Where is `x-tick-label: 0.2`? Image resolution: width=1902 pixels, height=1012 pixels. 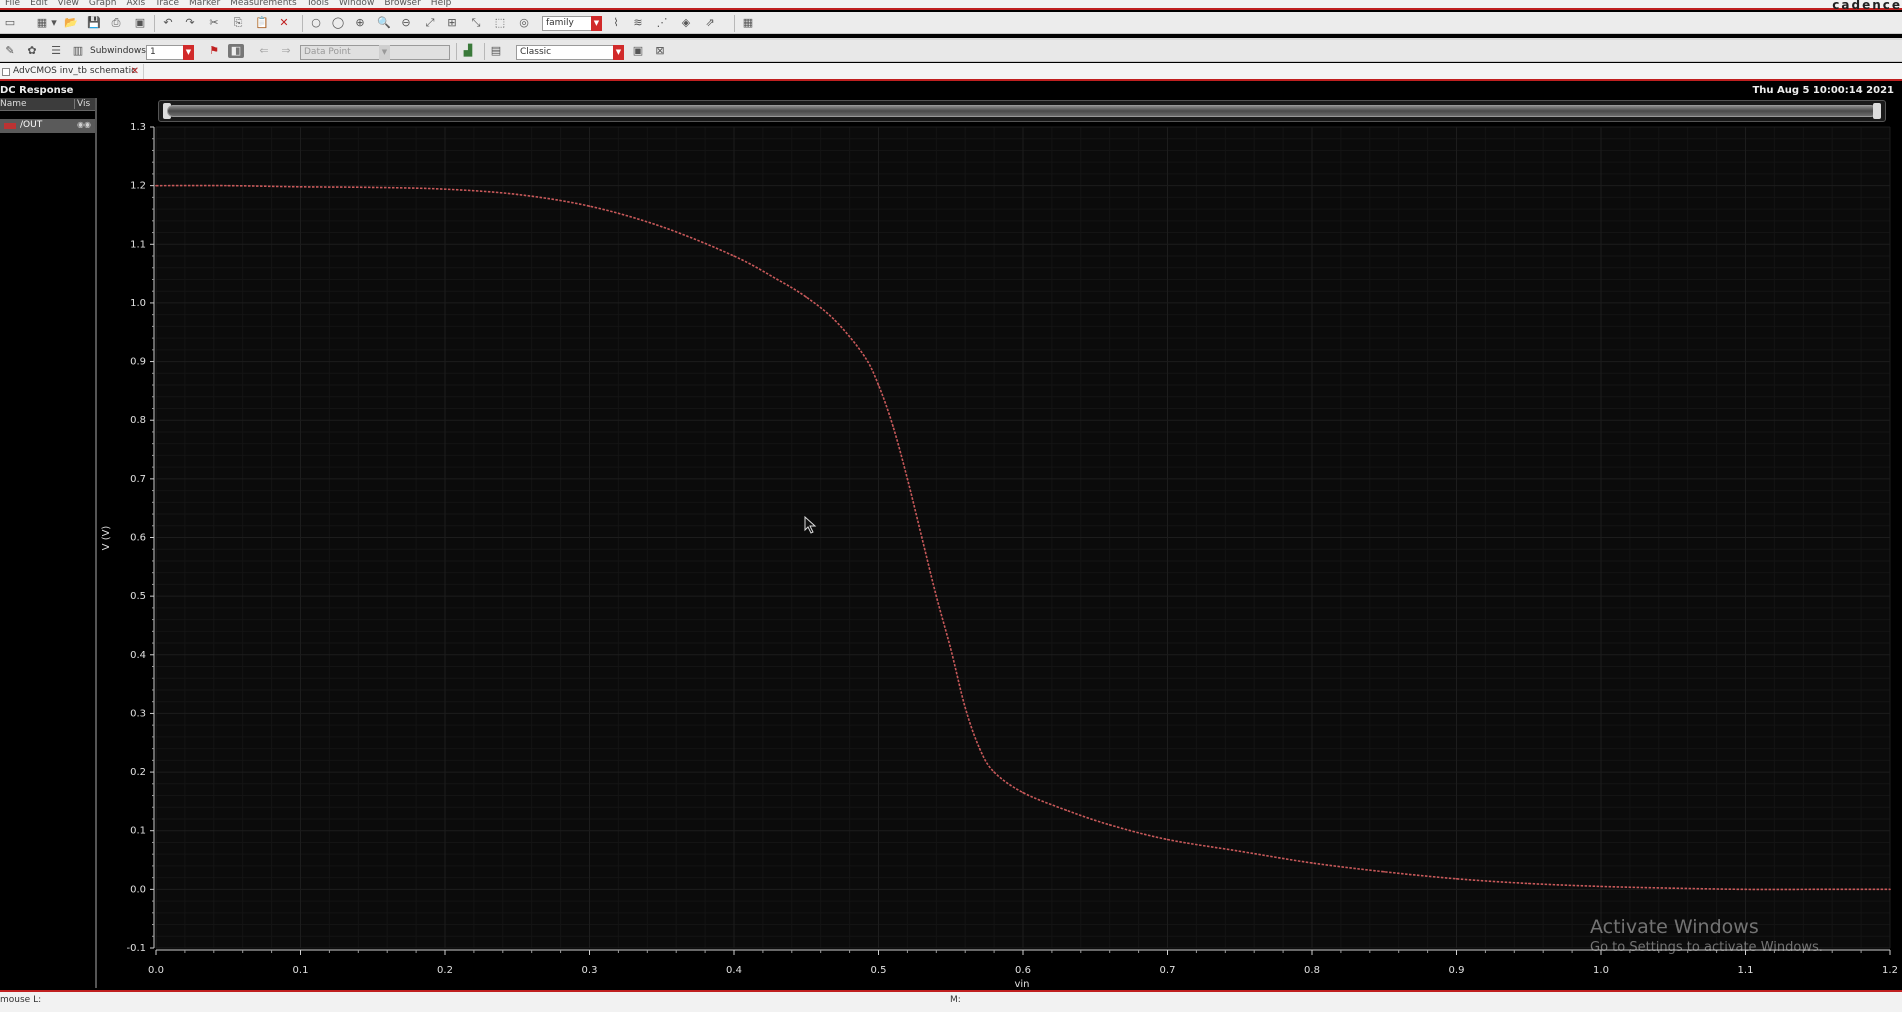
x-tick-label: 0.2 is located at coordinates (445, 970).